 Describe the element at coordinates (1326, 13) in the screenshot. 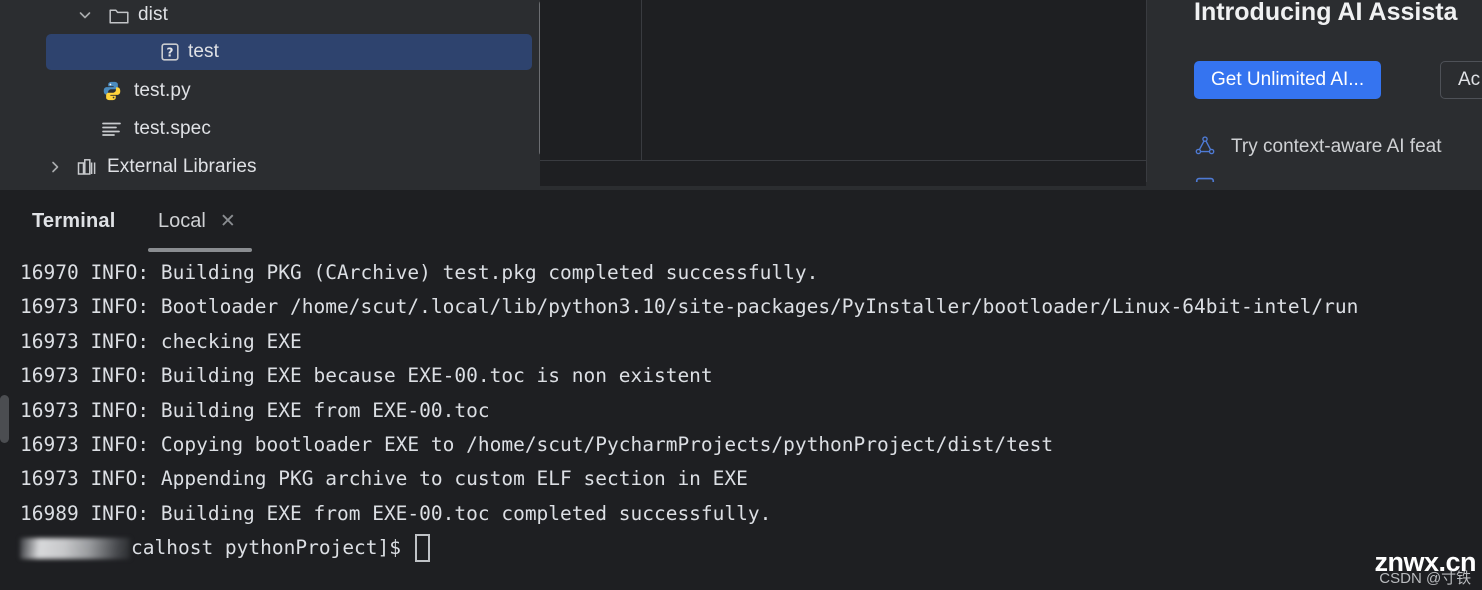

I see `ai-panel-title: Introducing AI Assista` at that location.